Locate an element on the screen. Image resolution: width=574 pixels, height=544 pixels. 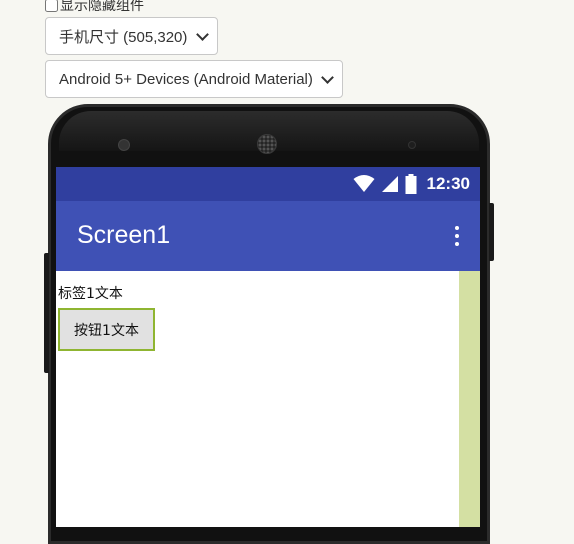
button1: 按钮1文本 is located at coordinates (106, 329).